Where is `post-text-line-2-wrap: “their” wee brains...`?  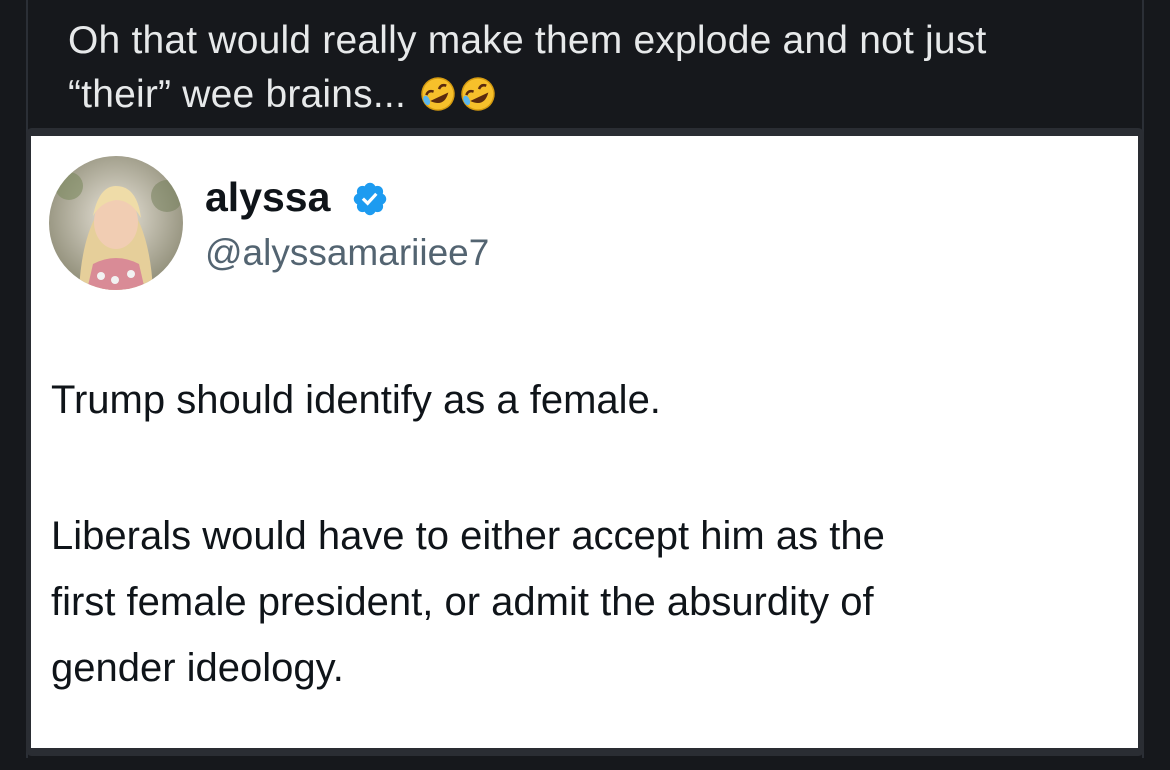 post-text-line-2-wrap: “their” wee brains... is located at coordinates (603, 98).